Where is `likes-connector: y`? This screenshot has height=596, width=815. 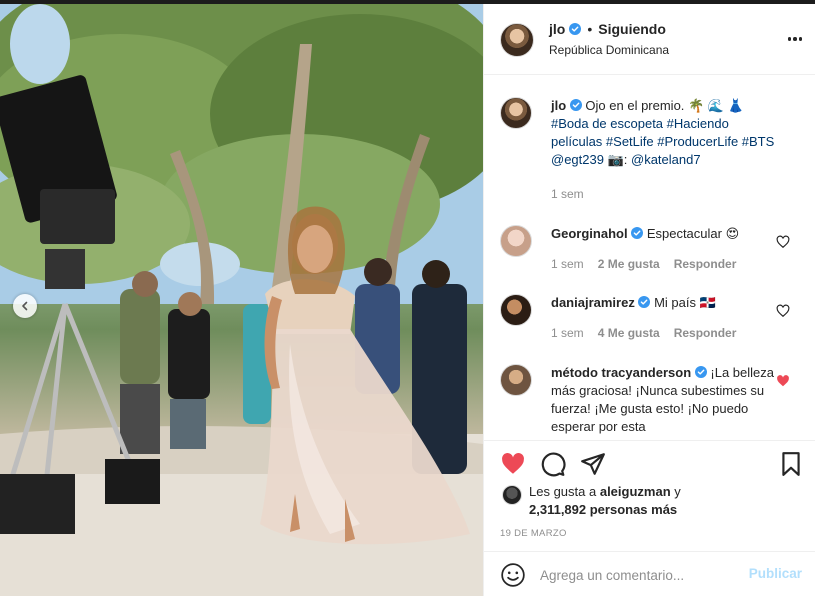 likes-connector: y is located at coordinates (675, 491).